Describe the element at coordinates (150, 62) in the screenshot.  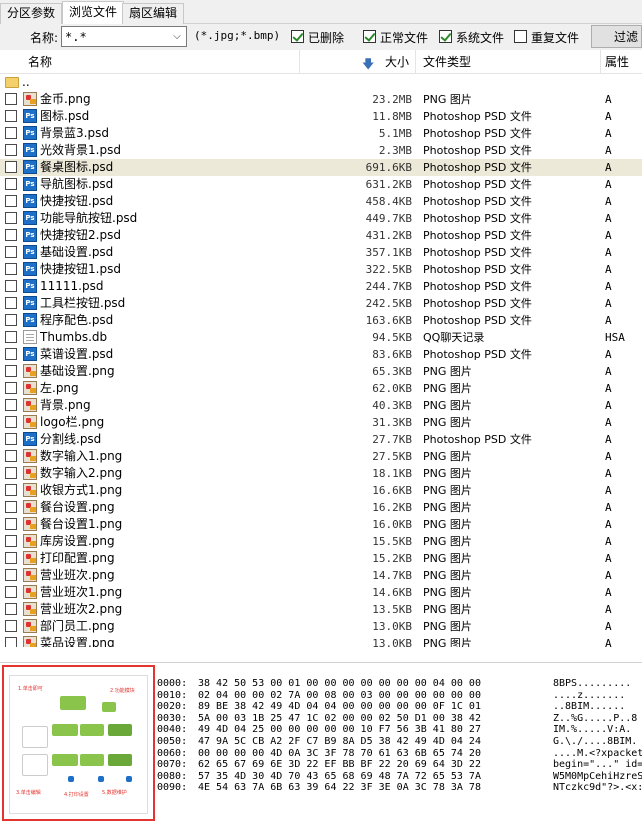
I see `column-header-name: 名称` at that location.